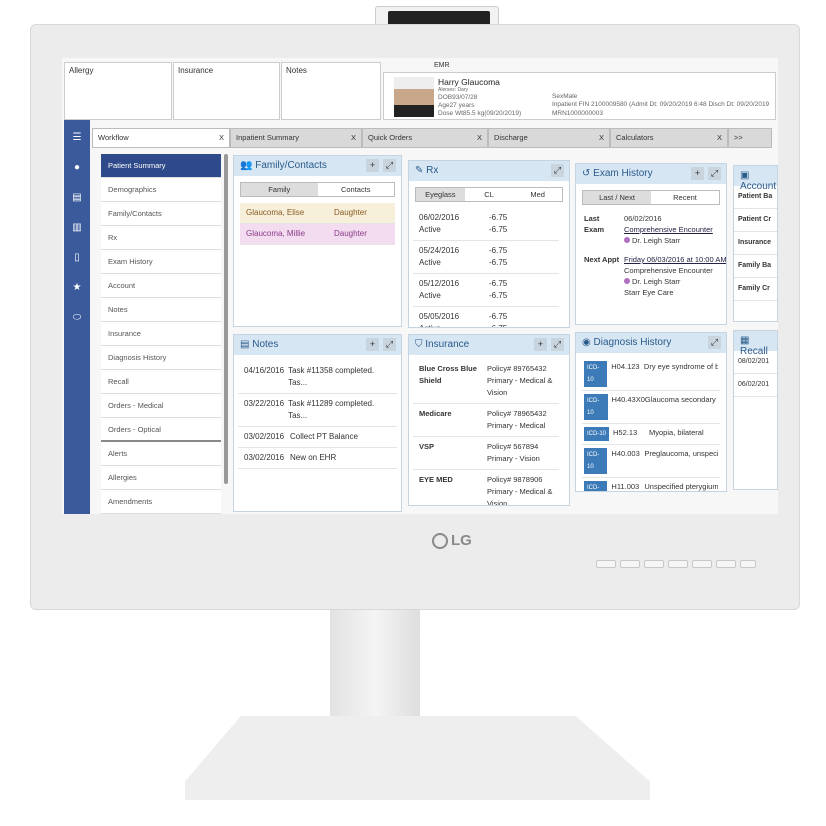 The image size is (826, 826). Describe the element at coordinates (486, 453) in the screenshot. I see `insurance-row: VSP Policy# 567894 Primary - Vision` at that location.